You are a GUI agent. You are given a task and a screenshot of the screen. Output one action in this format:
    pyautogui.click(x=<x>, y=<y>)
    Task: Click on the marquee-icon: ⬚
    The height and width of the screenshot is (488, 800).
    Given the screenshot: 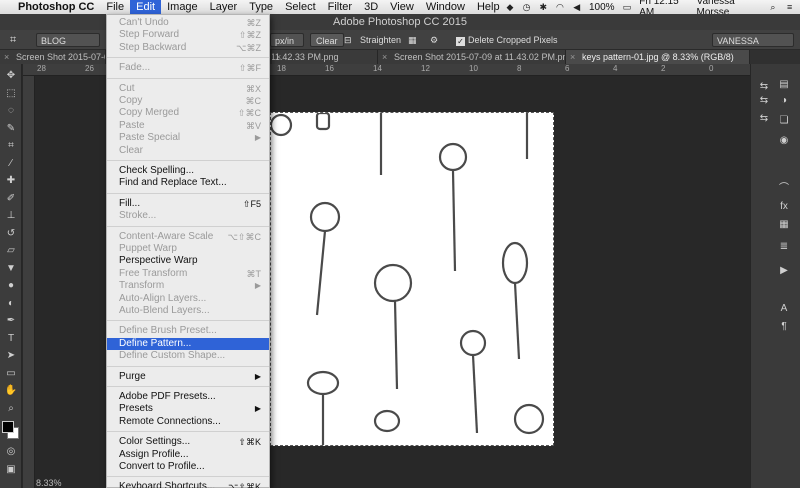 What is the action you would take?
    pyautogui.click(x=11, y=94)
    